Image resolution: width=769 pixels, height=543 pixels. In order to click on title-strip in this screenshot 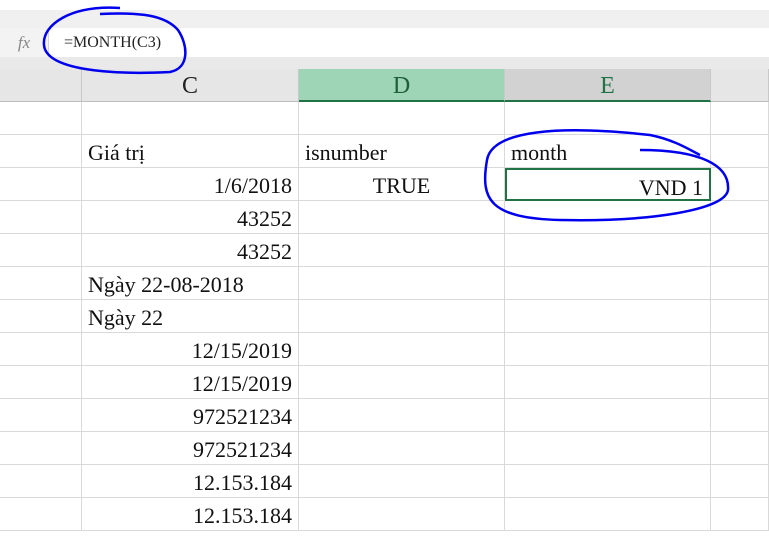, I will do `click(384, 5)`.